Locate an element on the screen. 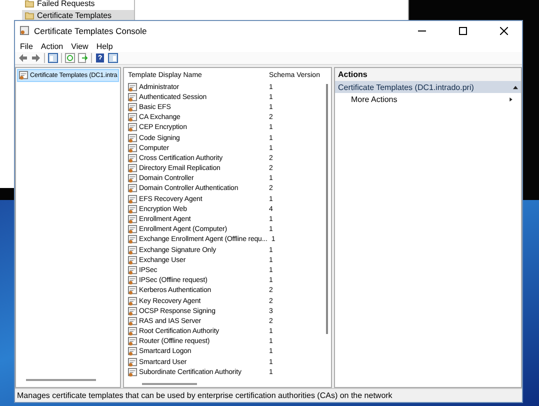  tree-item: Failed Requests is located at coordinates (78, 4).